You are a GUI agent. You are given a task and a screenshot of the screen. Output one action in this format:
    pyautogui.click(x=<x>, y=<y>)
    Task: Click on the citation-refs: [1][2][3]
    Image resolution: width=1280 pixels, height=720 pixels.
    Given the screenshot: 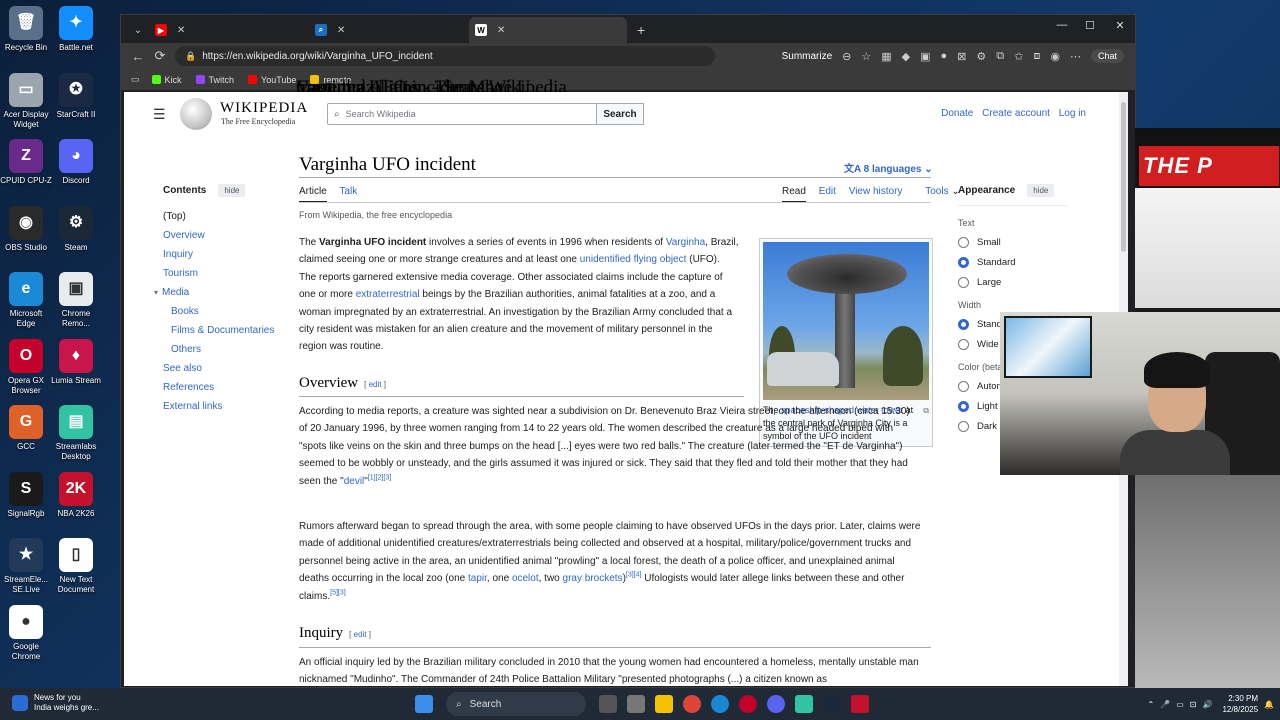 What is the action you would take?
    pyautogui.click(x=379, y=477)
    